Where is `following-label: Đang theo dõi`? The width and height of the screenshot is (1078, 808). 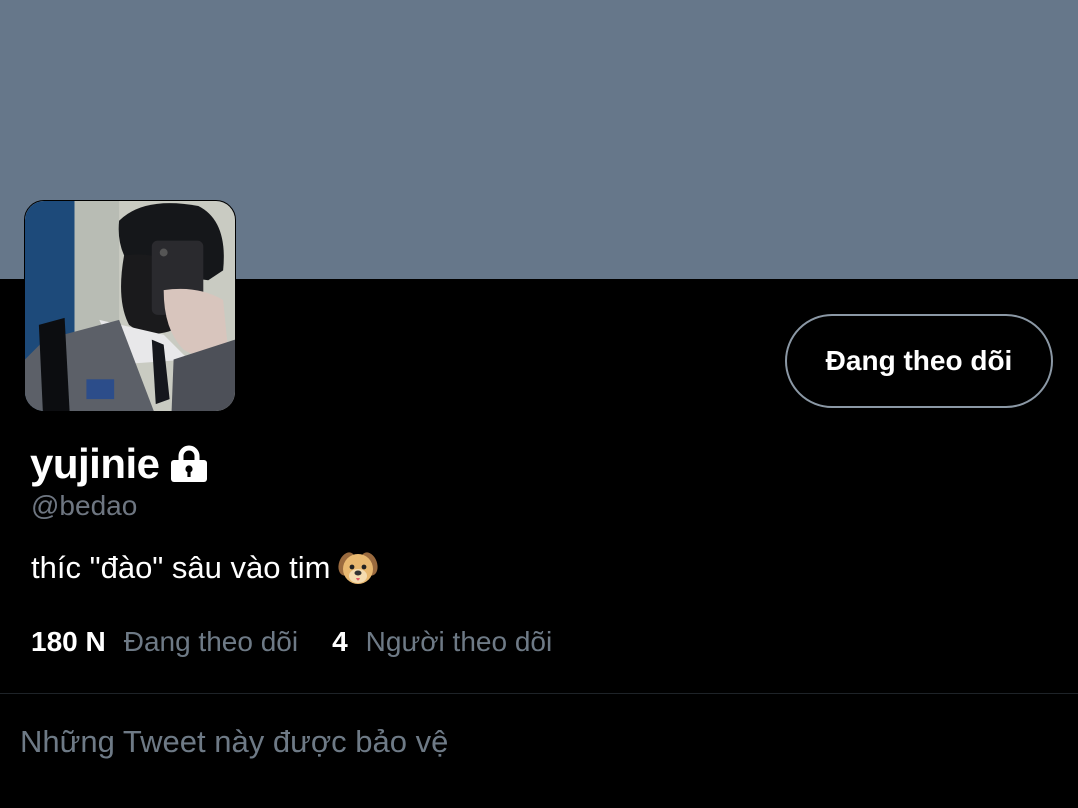 following-label: Đang theo dõi is located at coordinates (211, 641).